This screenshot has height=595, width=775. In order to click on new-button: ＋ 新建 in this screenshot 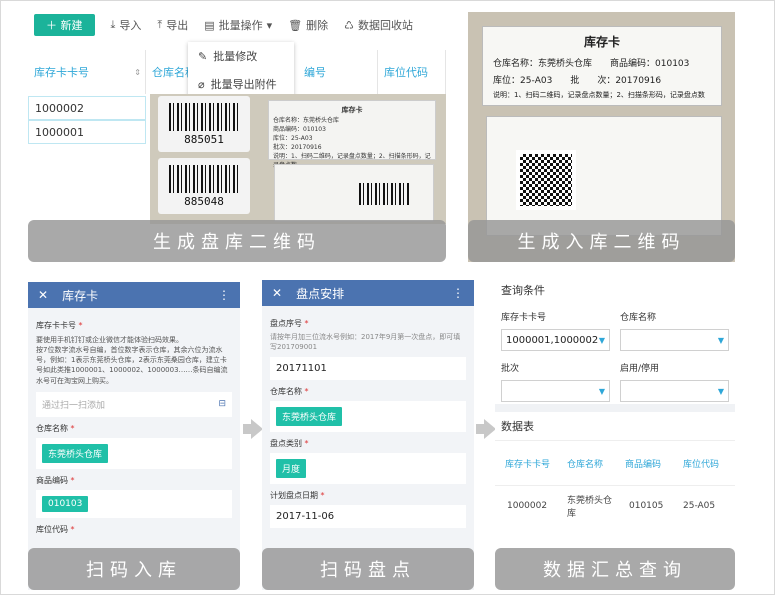, I will do `click(64, 25)`.